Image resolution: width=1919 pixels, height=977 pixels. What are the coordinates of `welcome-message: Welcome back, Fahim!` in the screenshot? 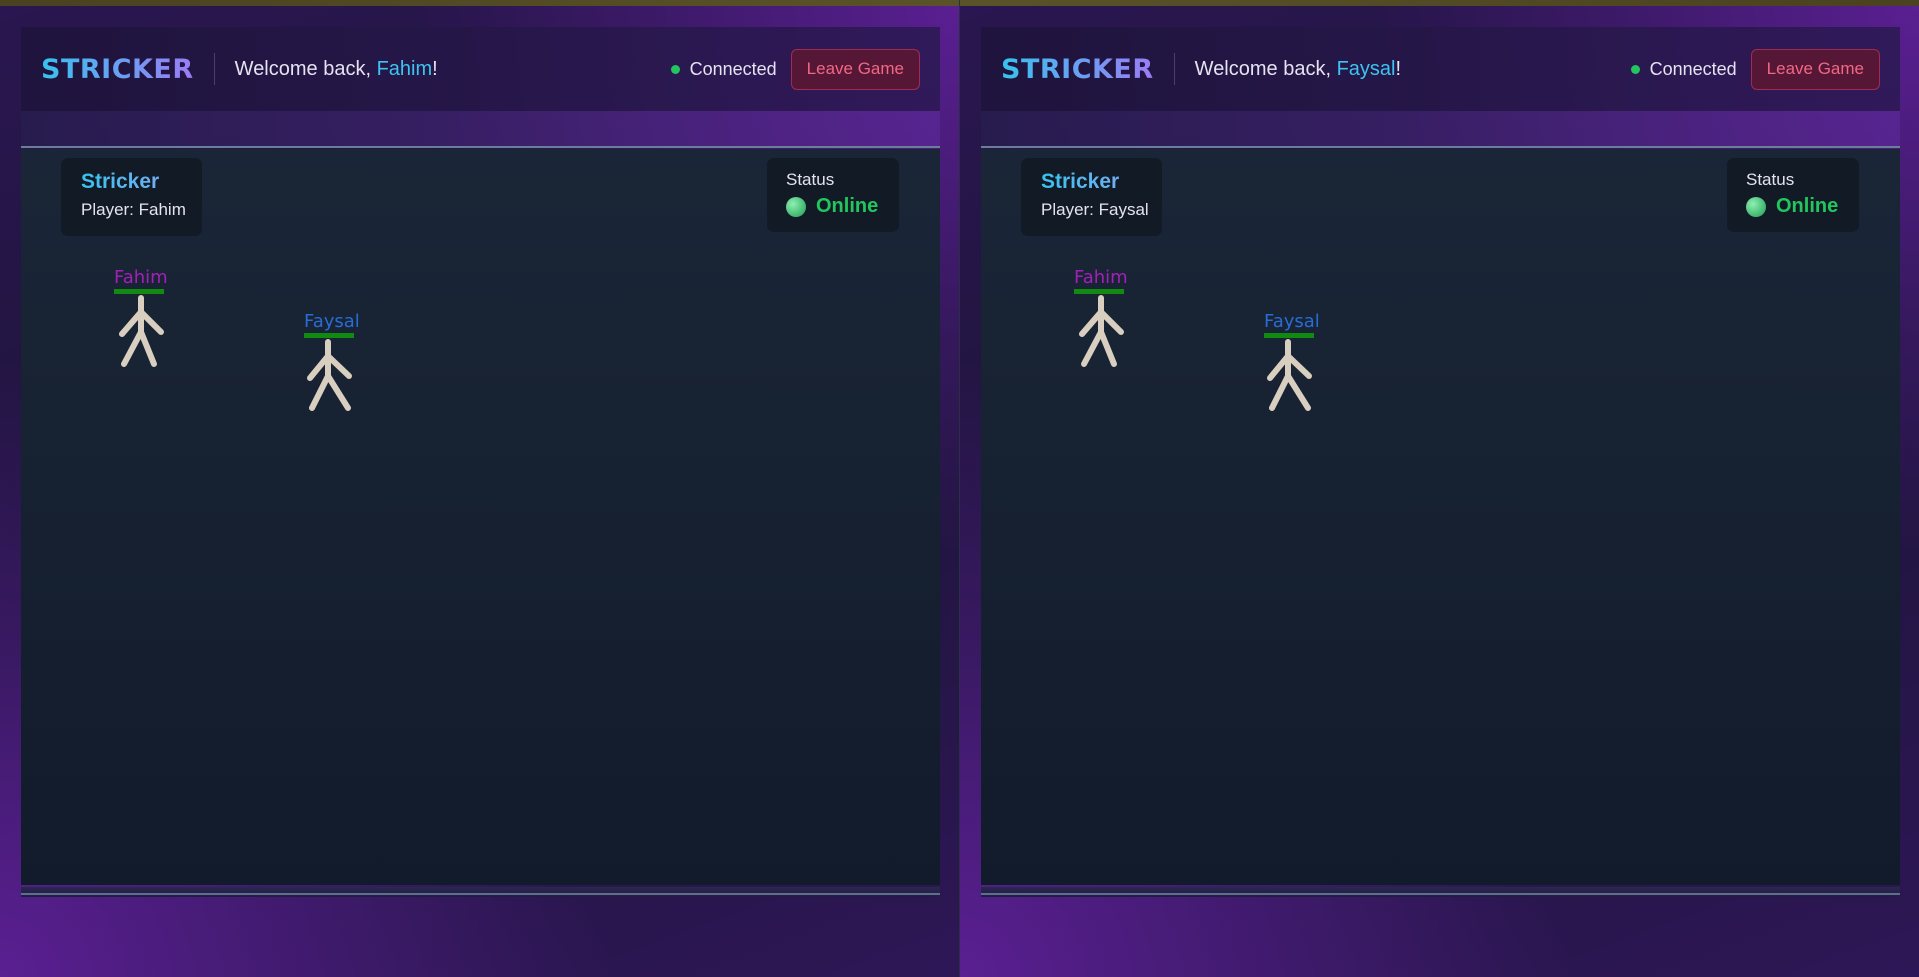 It's located at (336, 69).